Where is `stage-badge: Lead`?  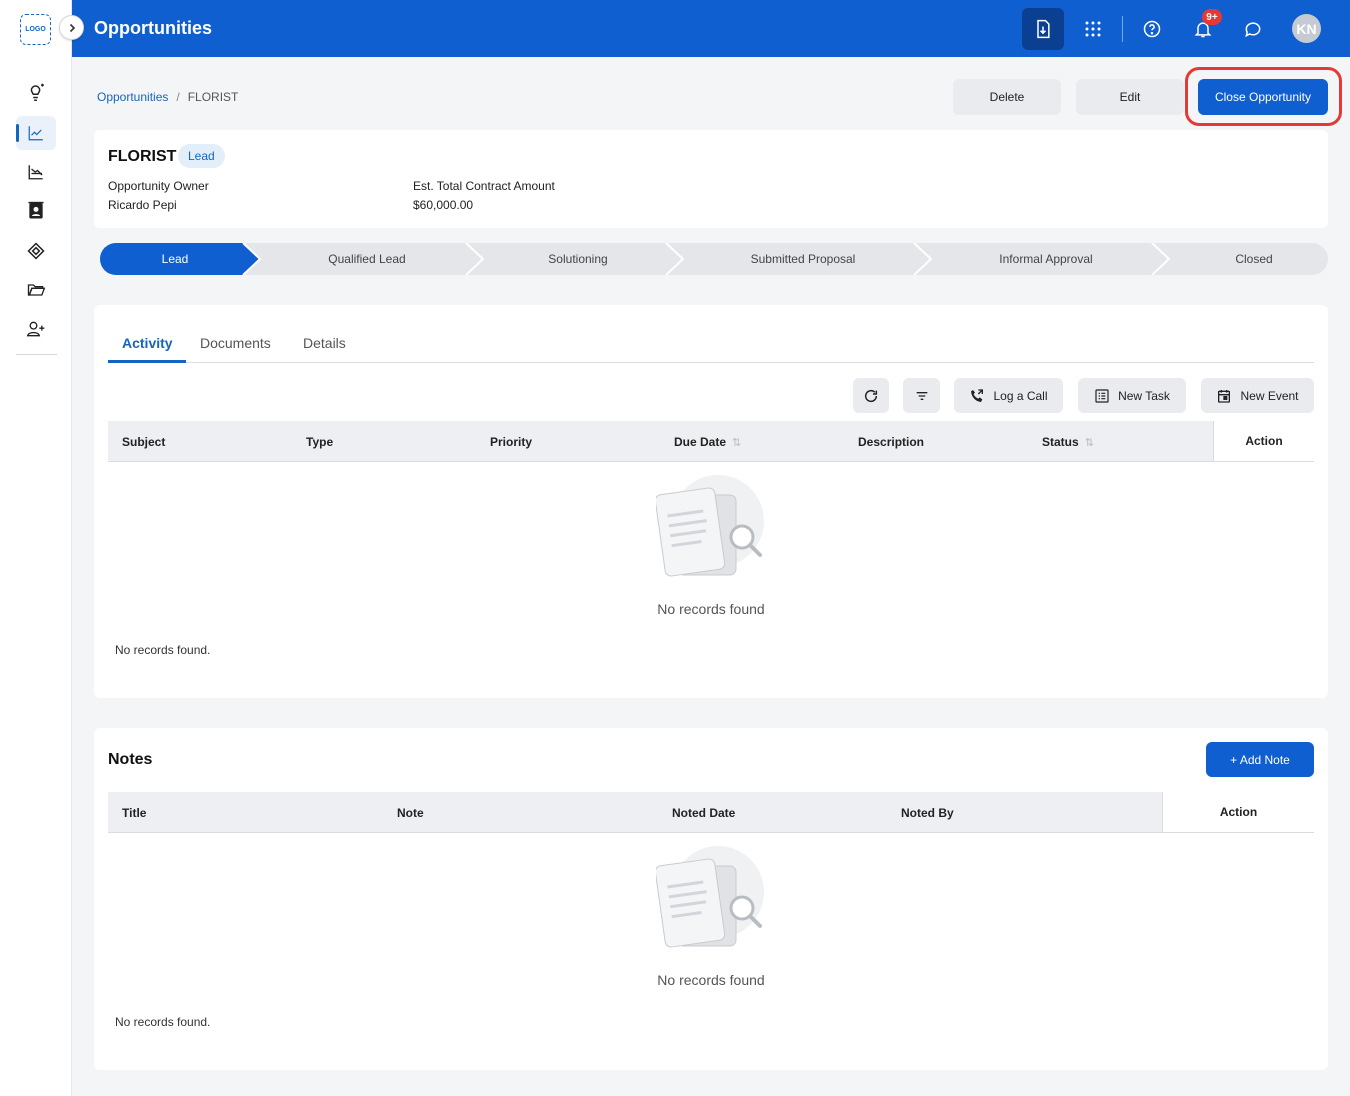
stage-badge: Lead is located at coordinates (201, 156).